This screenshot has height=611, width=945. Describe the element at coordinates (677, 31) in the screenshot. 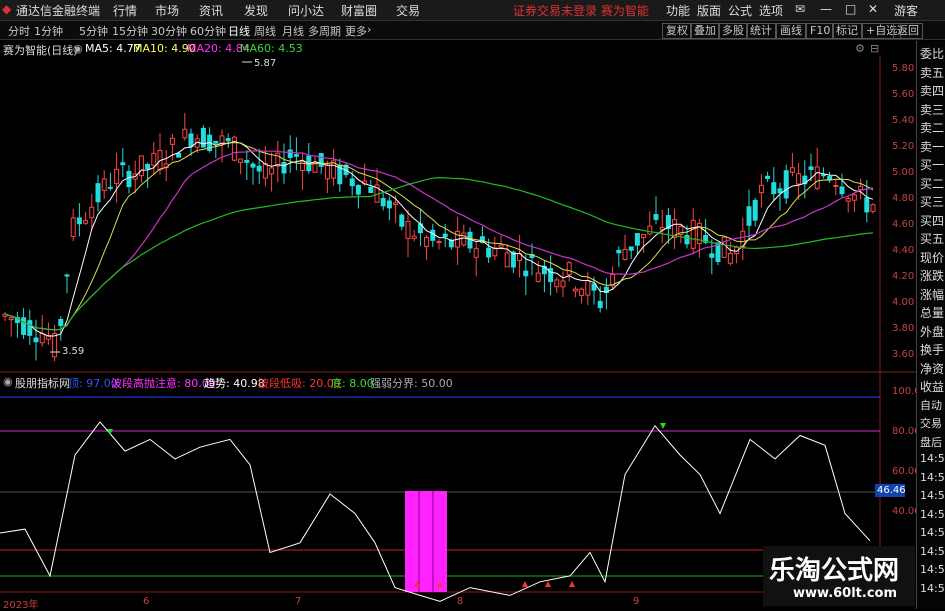

I see `toolbar-adjust: 复权` at that location.